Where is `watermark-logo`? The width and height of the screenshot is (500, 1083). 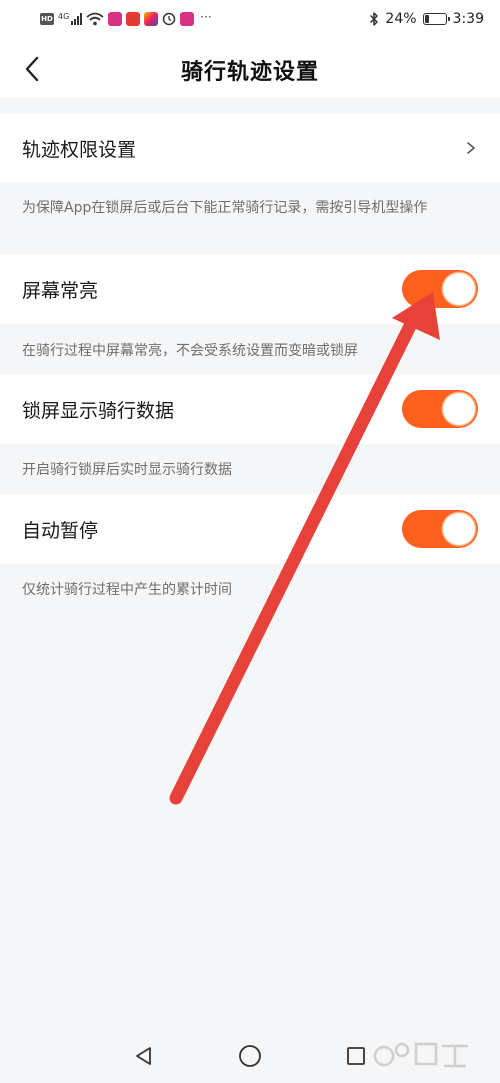 watermark-logo is located at coordinates (420, 1055).